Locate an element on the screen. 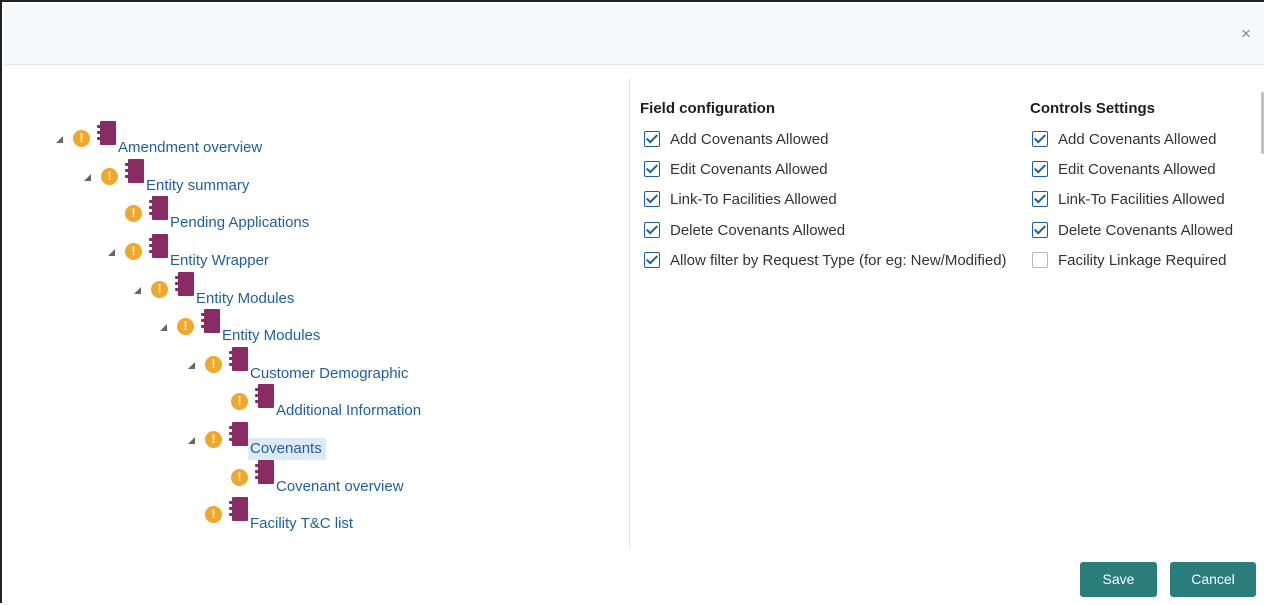 This screenshot has width=1264, height=605. tree-node-label-wrap: Covenant overview is located at coordinates (341, 487).